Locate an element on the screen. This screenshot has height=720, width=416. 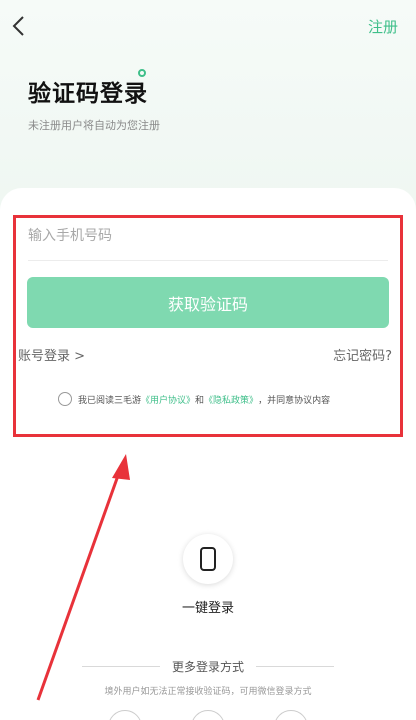
one-click-login-button is located at coordinates (208, 559).